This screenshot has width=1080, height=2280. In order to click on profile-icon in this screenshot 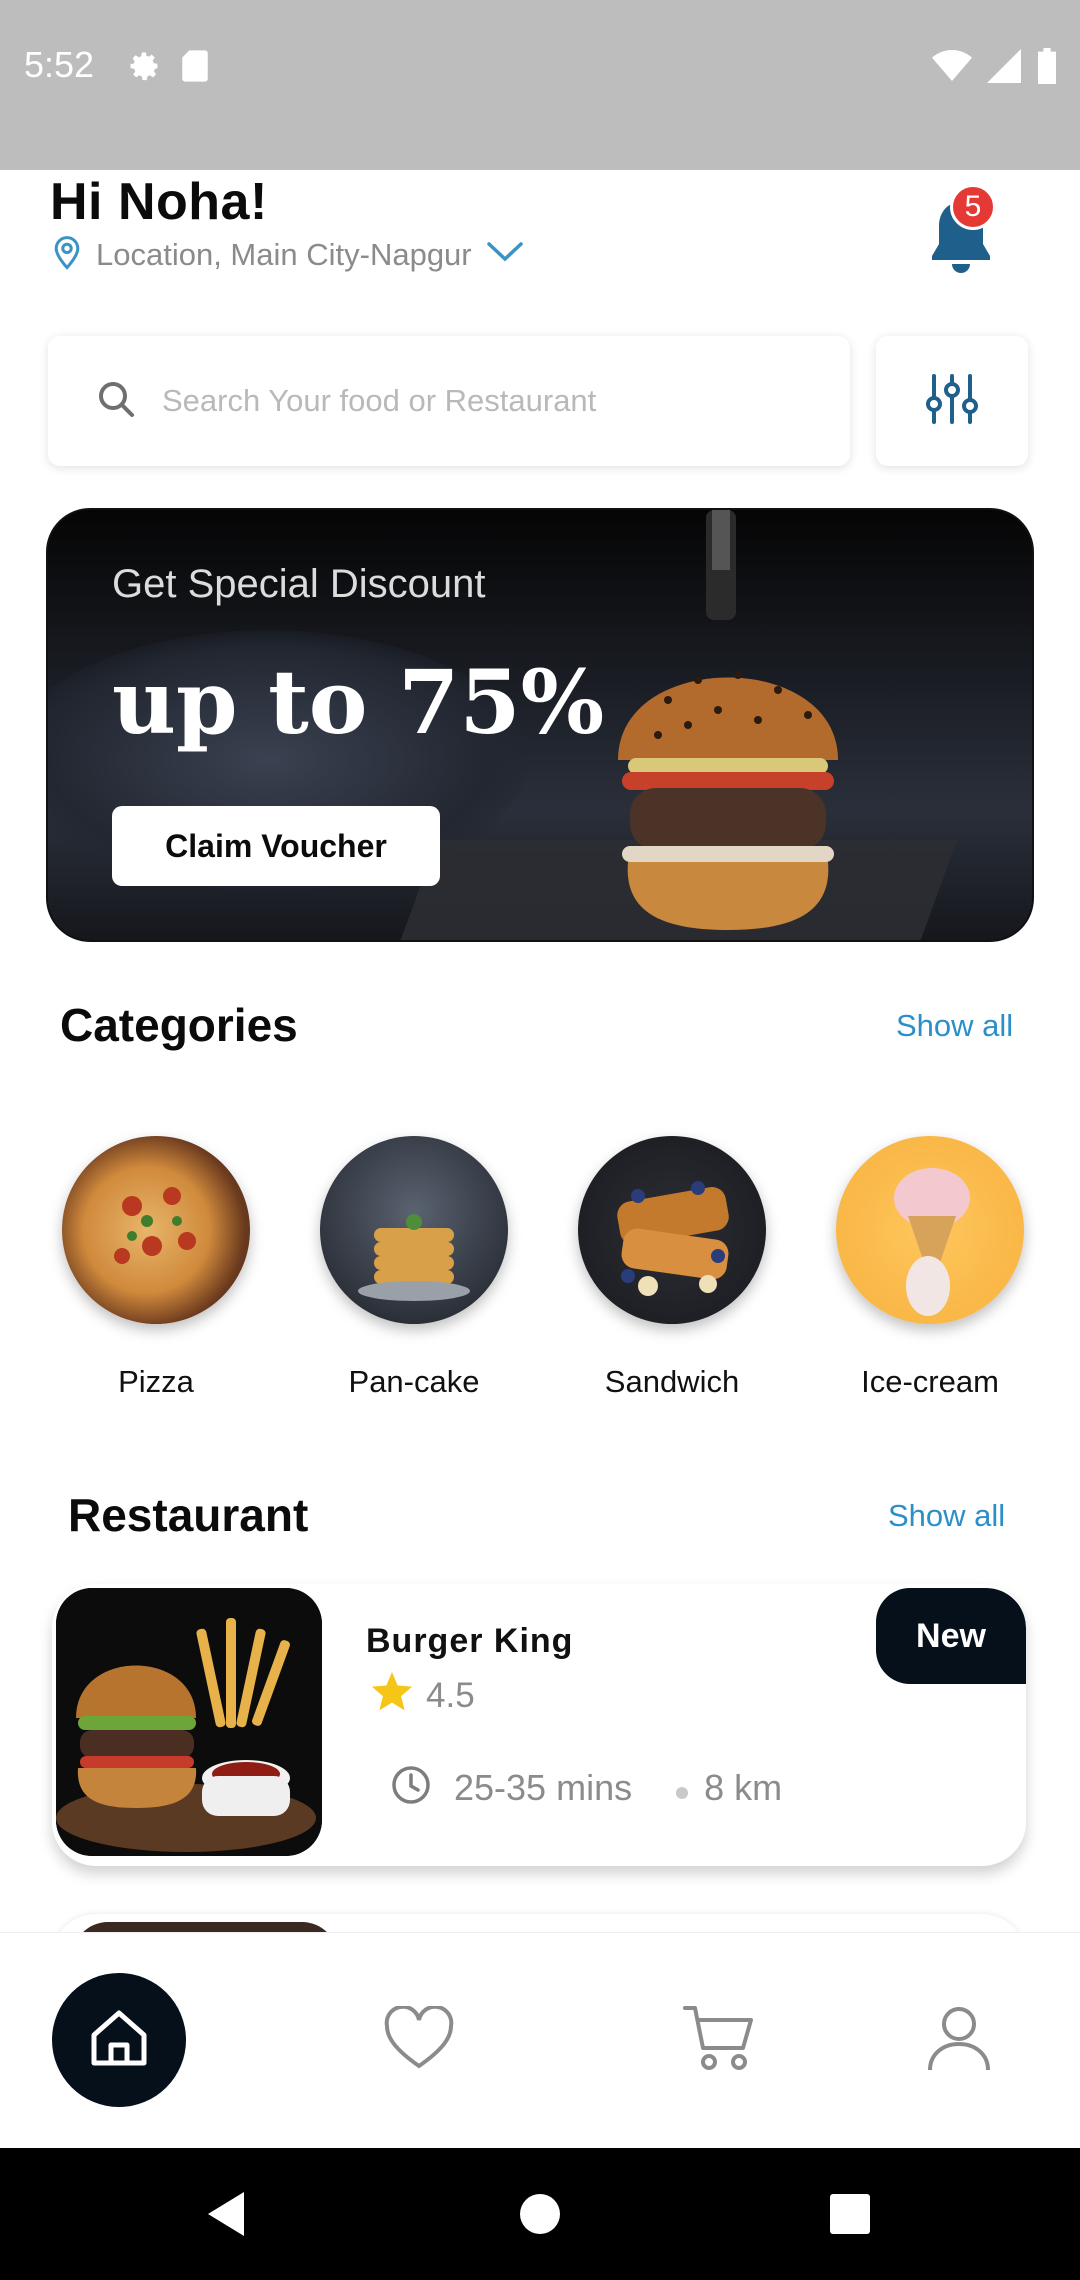, I will do `click(959, 2040)`.